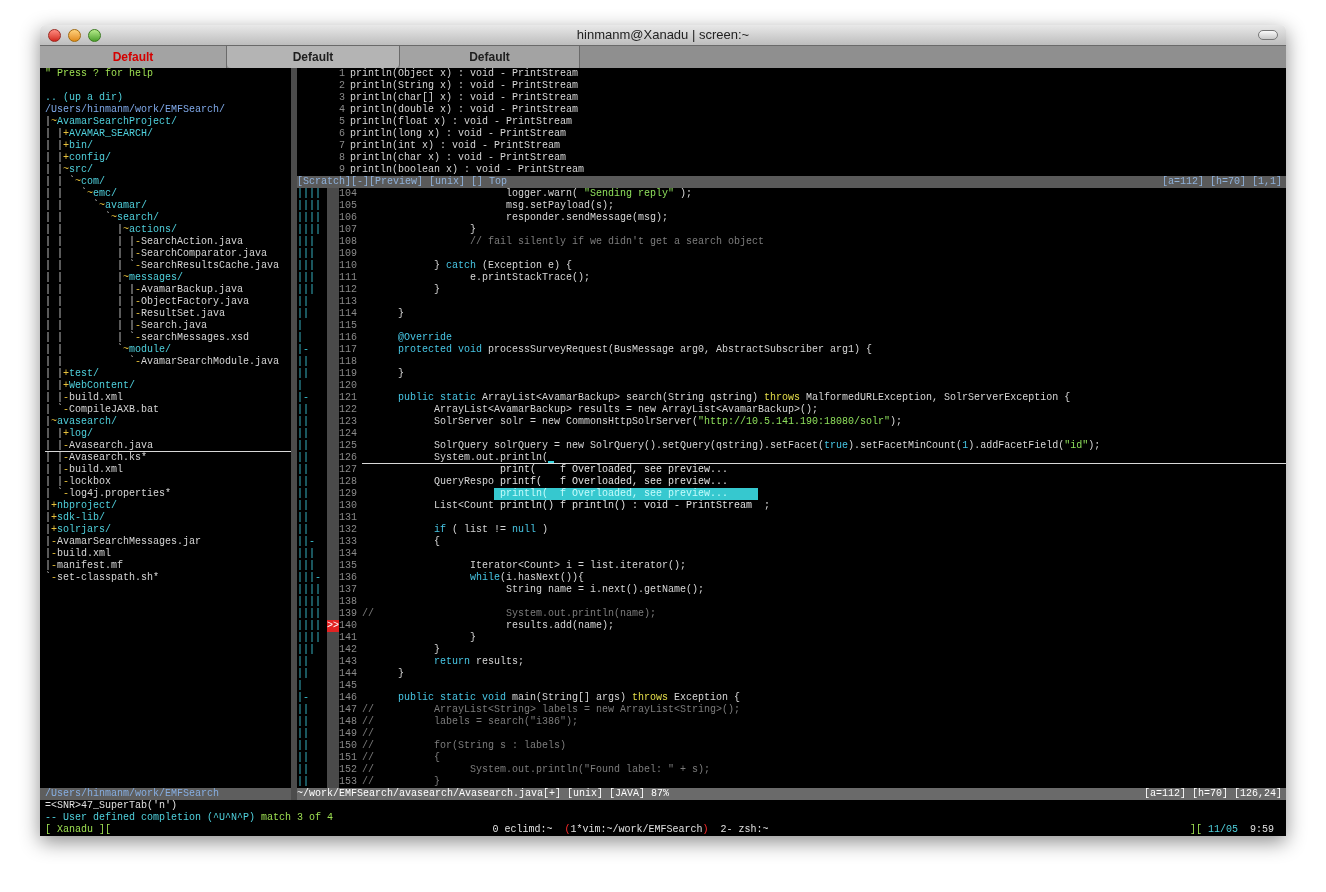  Describe the element at coordinates (168, 290) in the screenshot. I see `tree-item: | | | |-AvamarBackup.java` at that location.